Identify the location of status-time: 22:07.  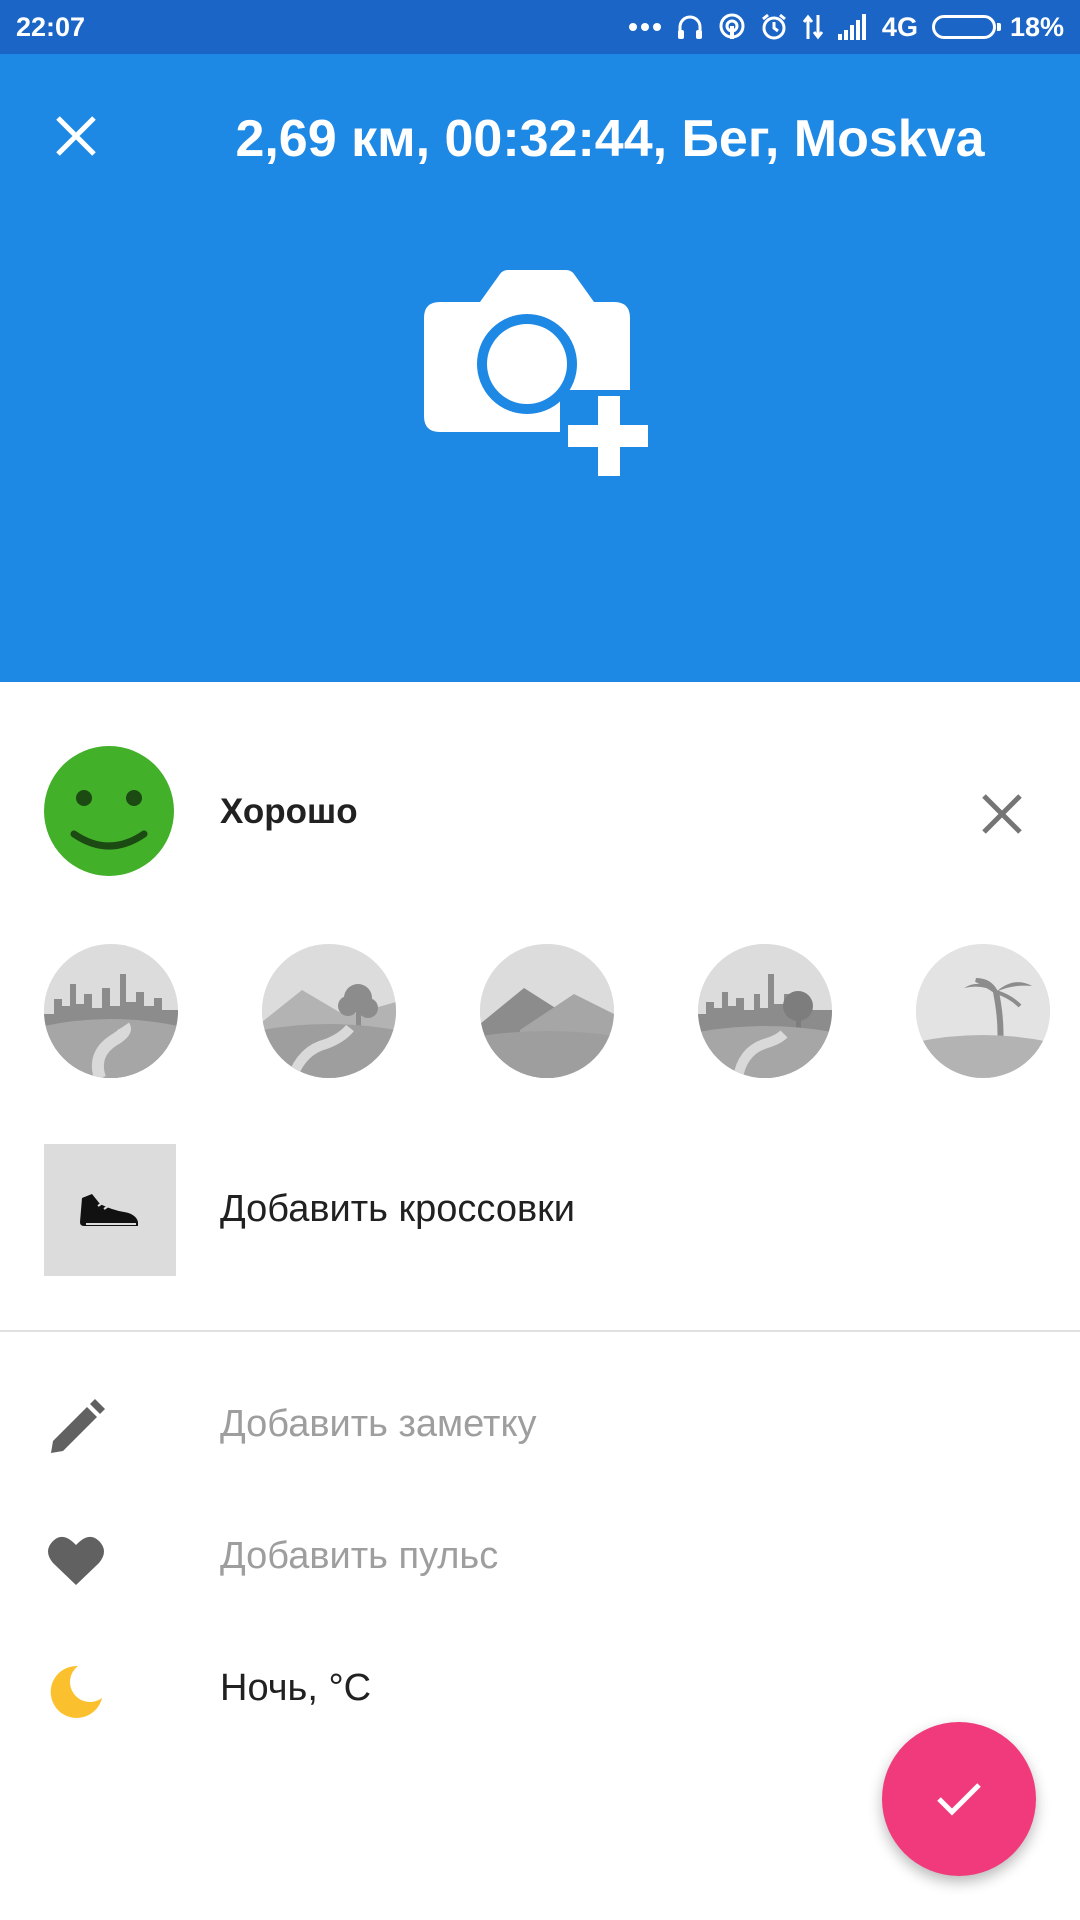
(51, 26).